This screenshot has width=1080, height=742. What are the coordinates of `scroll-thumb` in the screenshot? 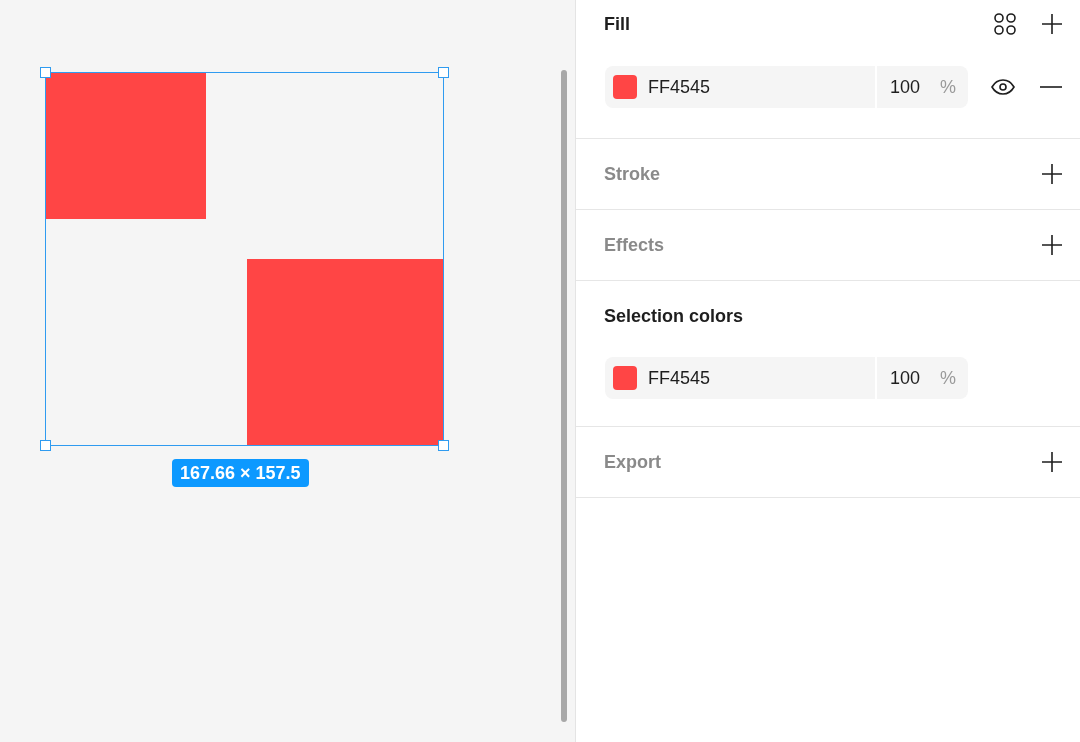 It's located at (564, 396).